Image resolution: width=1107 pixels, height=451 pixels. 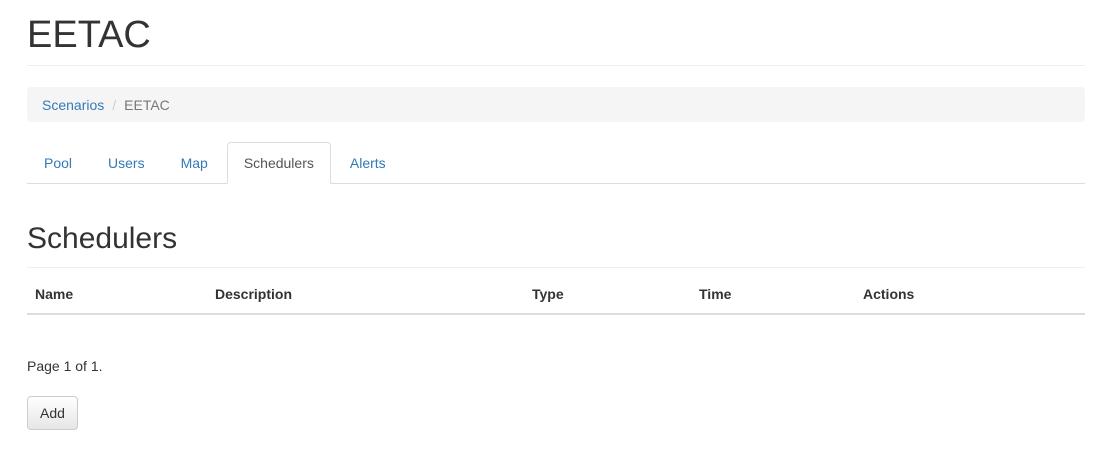 What do you see at coordinates (58, 163) in the screenshot?
I see `tab-pool: Pool` at bounding box center [58, 163].